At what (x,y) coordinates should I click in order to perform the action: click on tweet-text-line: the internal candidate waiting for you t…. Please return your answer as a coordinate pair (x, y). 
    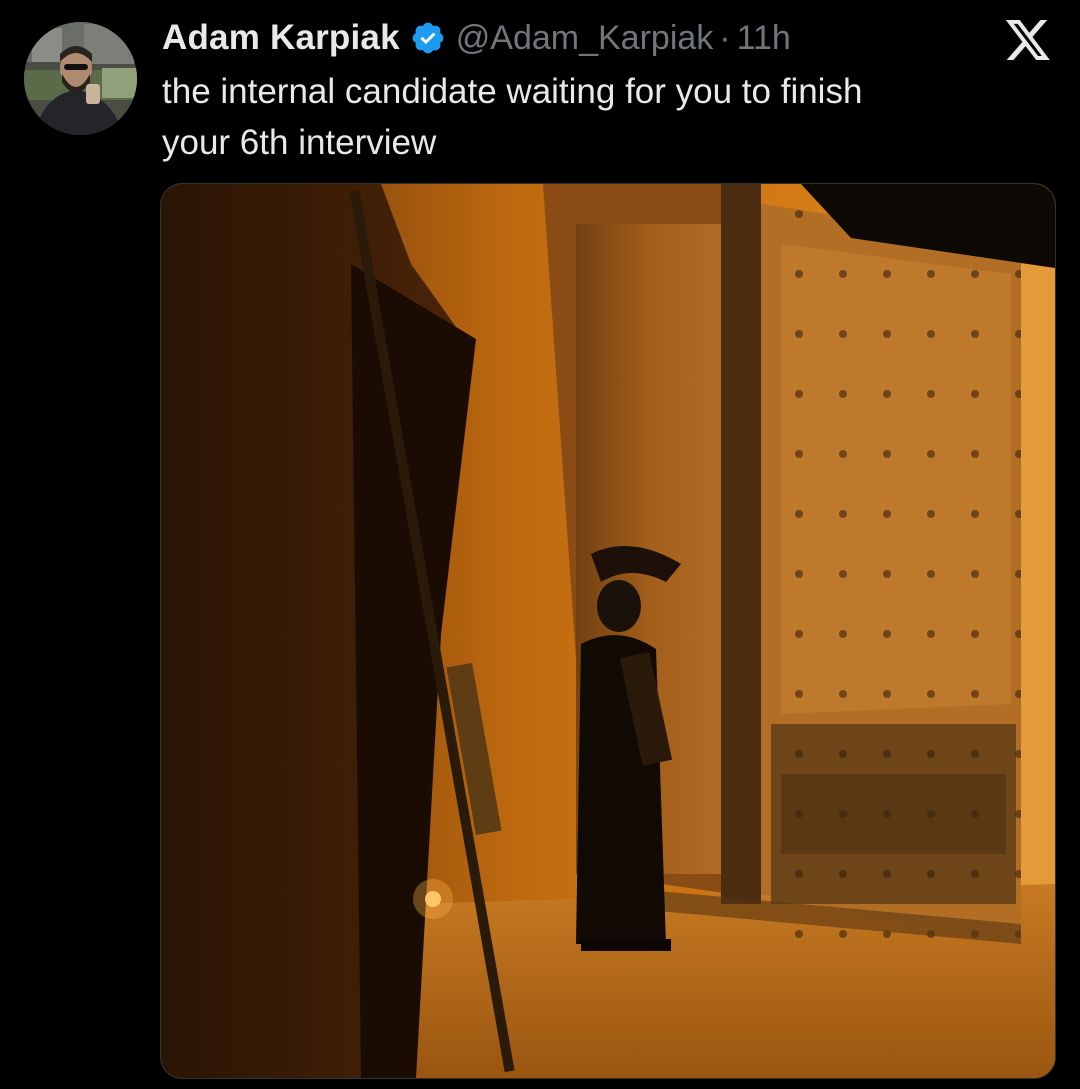
    Looking at the image, I should click on (512, 91).